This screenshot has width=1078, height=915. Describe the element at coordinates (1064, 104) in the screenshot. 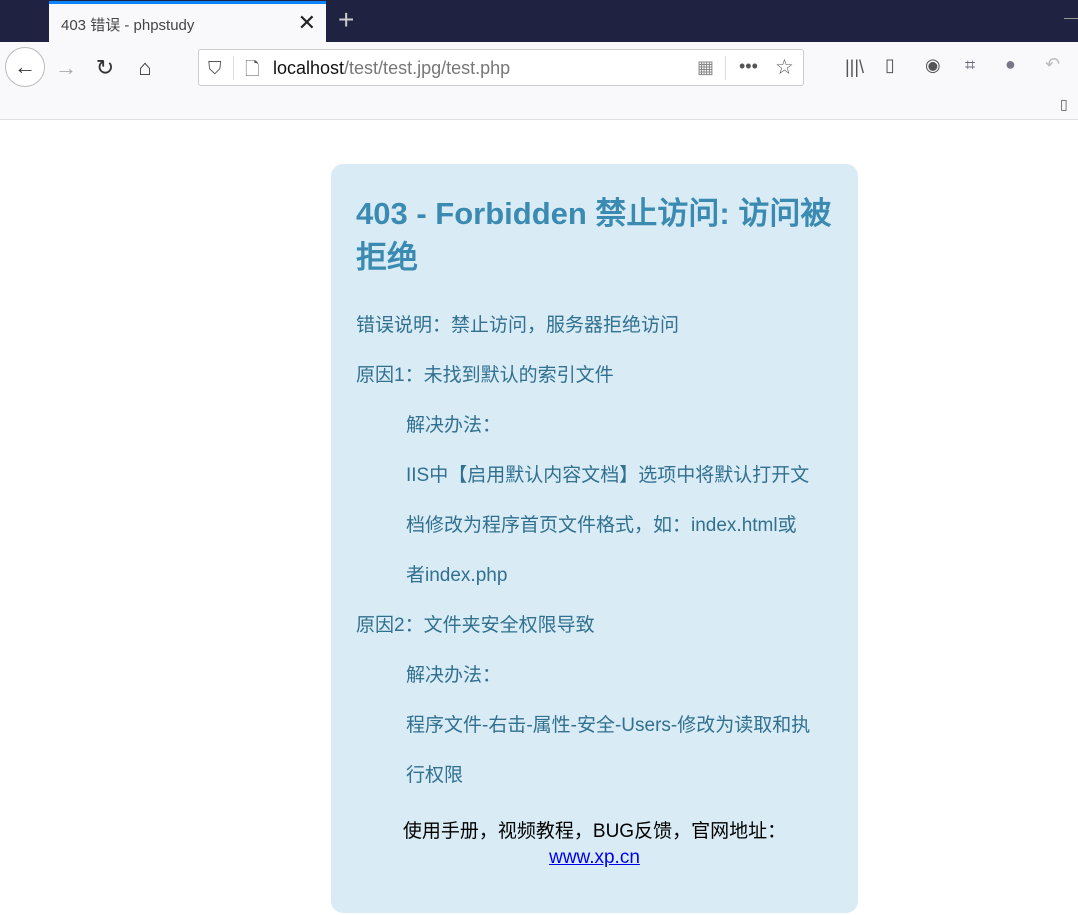

I see `mobile-bookmarks-icon: ▯` at that location.